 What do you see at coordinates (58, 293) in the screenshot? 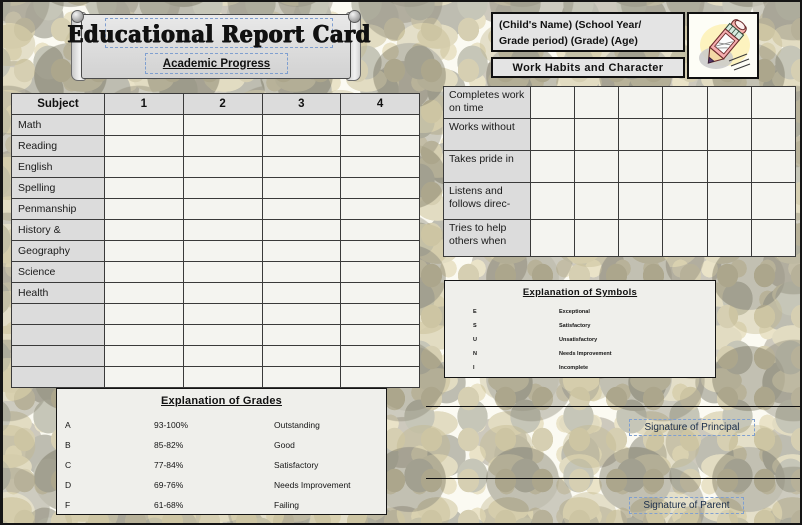
I see `subject-name-cell: Health` at bounding box center [58, 293].